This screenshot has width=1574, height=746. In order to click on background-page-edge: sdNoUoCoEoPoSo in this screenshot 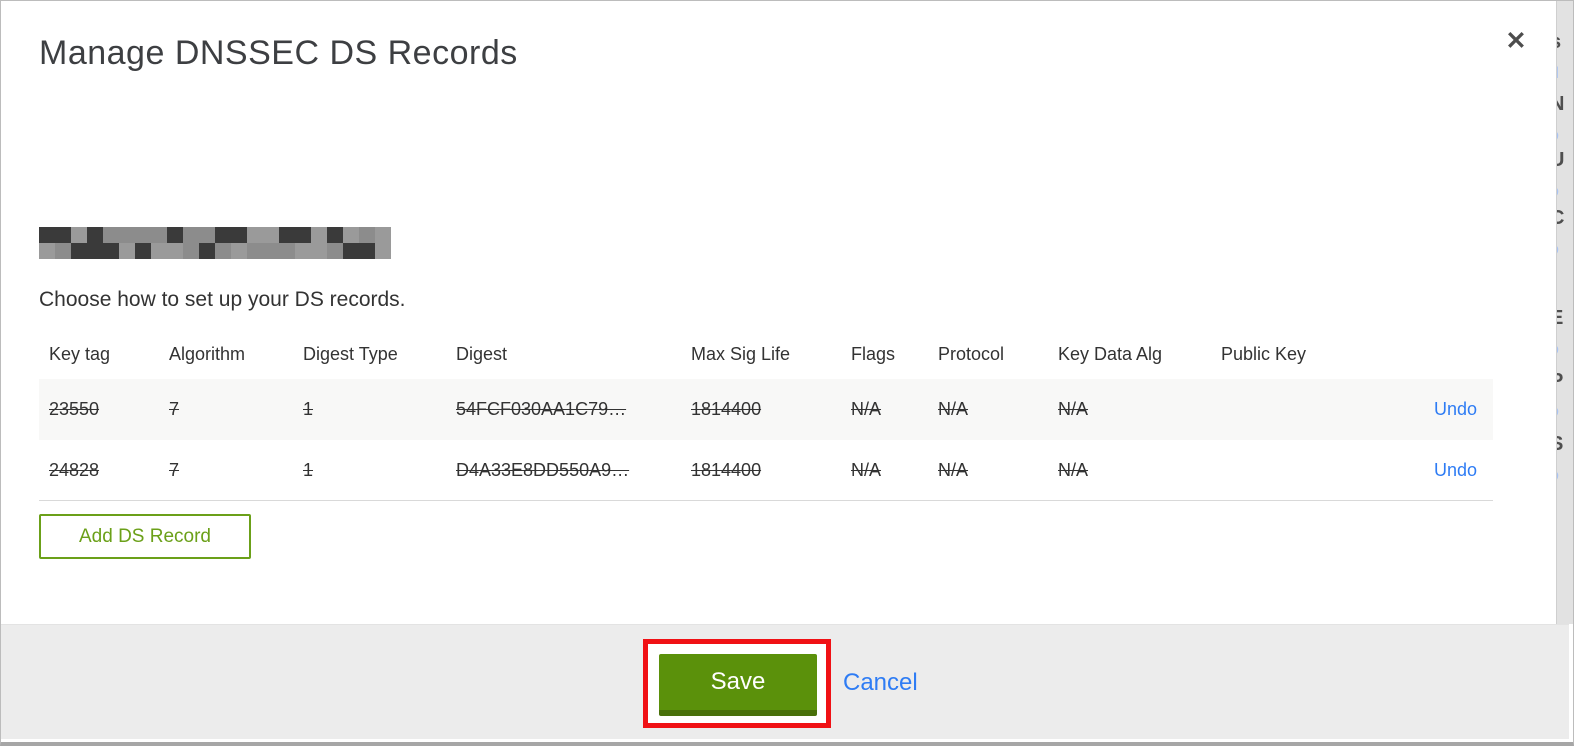, I will do `click(1564, 312)`.